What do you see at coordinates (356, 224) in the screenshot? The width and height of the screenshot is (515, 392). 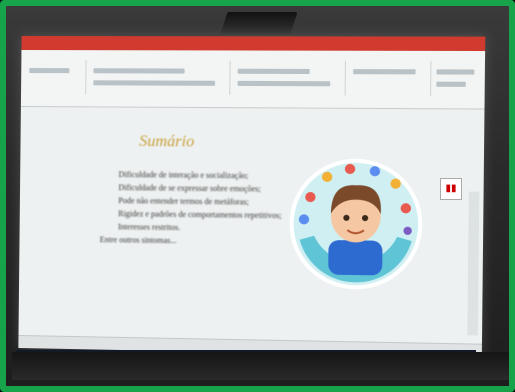 I see `boy-illustration` at bounding box center [356, 224].